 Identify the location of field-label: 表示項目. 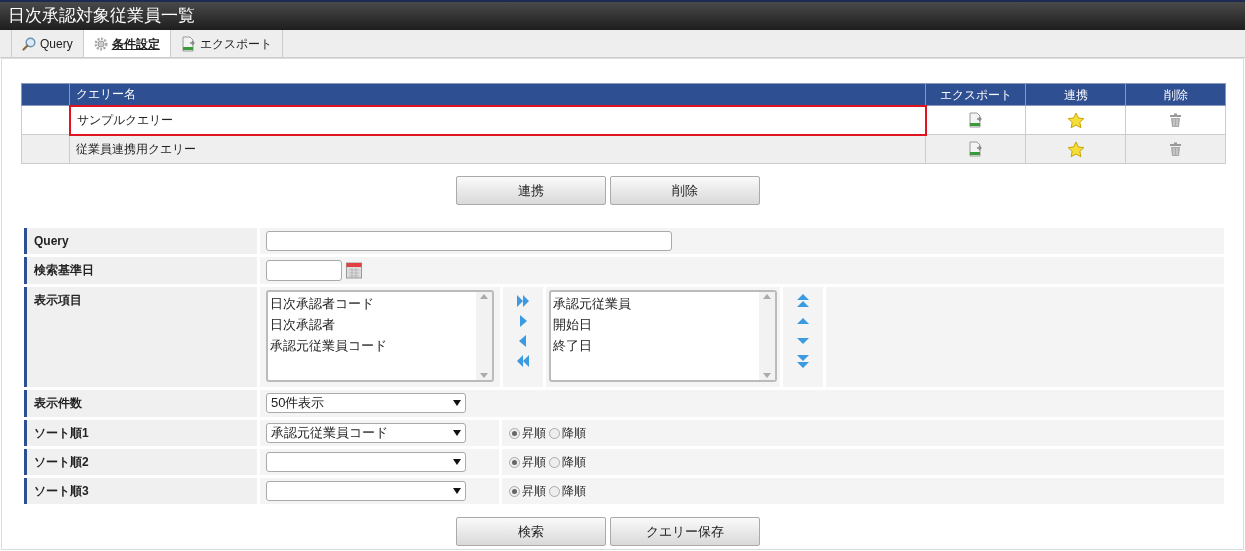
(140, 337).